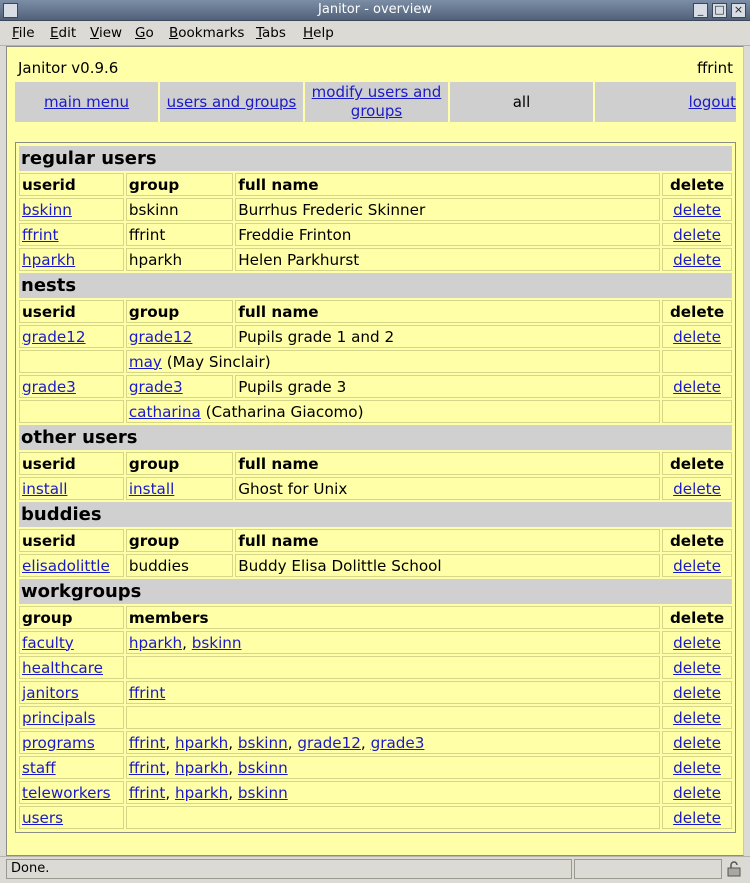  Describe the element at coordinates (448, 540) in the screenshot. I see `buddies-header-full-name: full name` at that location.